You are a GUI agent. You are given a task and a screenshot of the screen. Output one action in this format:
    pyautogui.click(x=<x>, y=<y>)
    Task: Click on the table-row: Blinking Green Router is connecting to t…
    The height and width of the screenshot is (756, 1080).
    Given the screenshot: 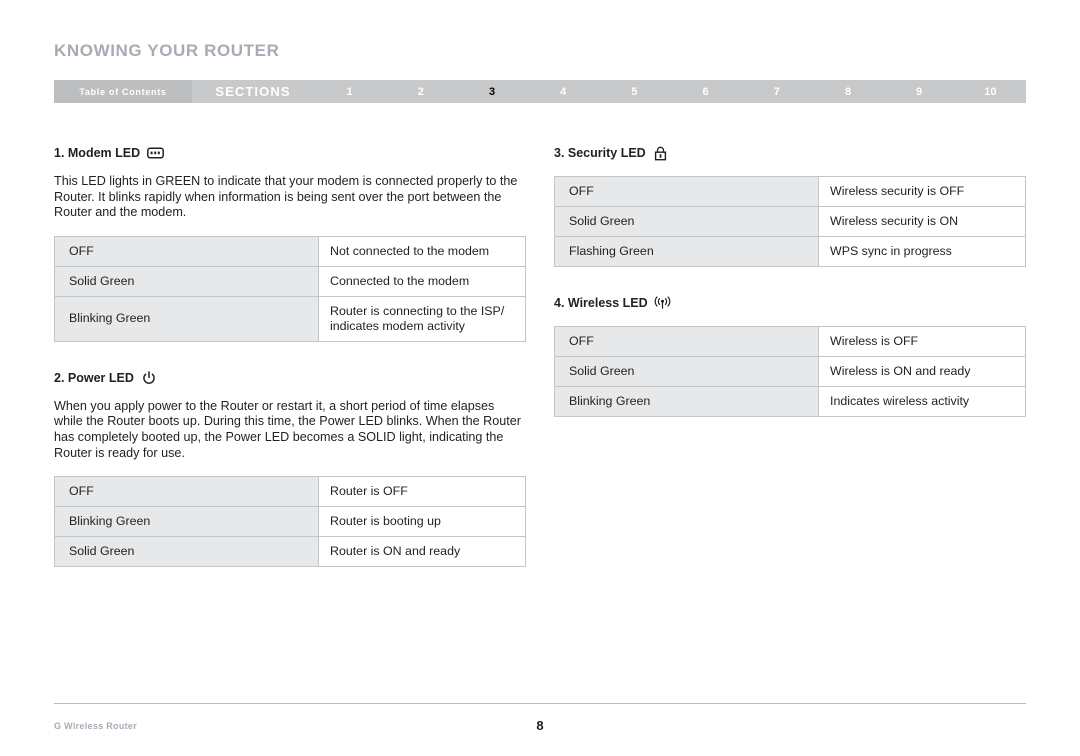 What is the action you would take?
    pyautogui.click(x=290, y=318)
    